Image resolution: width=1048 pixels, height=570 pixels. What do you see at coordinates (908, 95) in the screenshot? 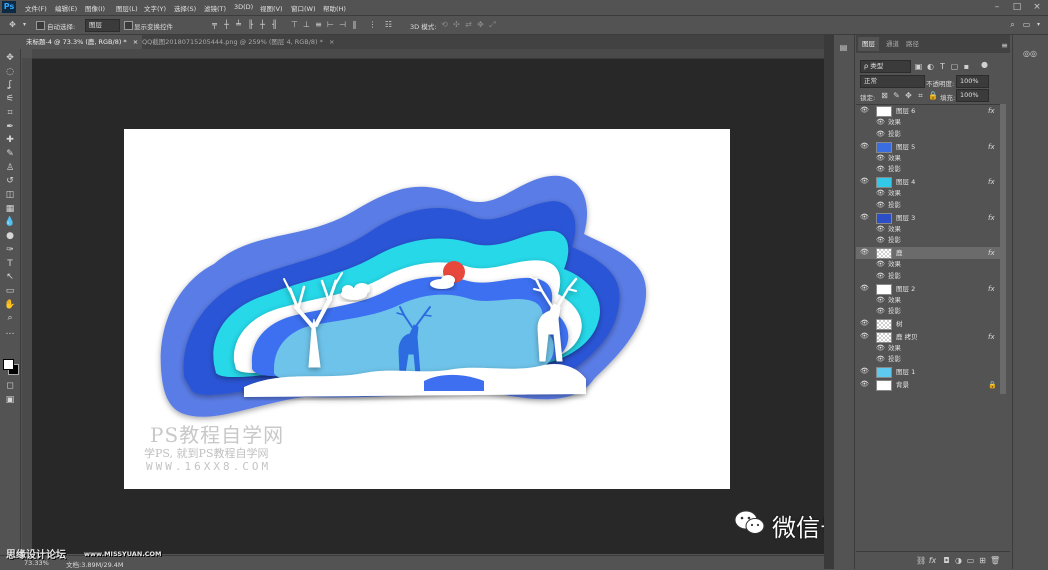
I see `lock-position-icon: ✥` at bounding box center [908, 95].